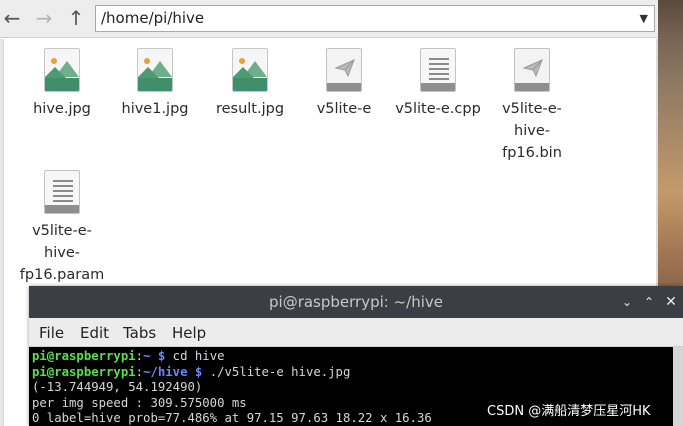 The image size is (683, 426). I want to click on file-label: v5lite-e.cpp, so click(438, 109).